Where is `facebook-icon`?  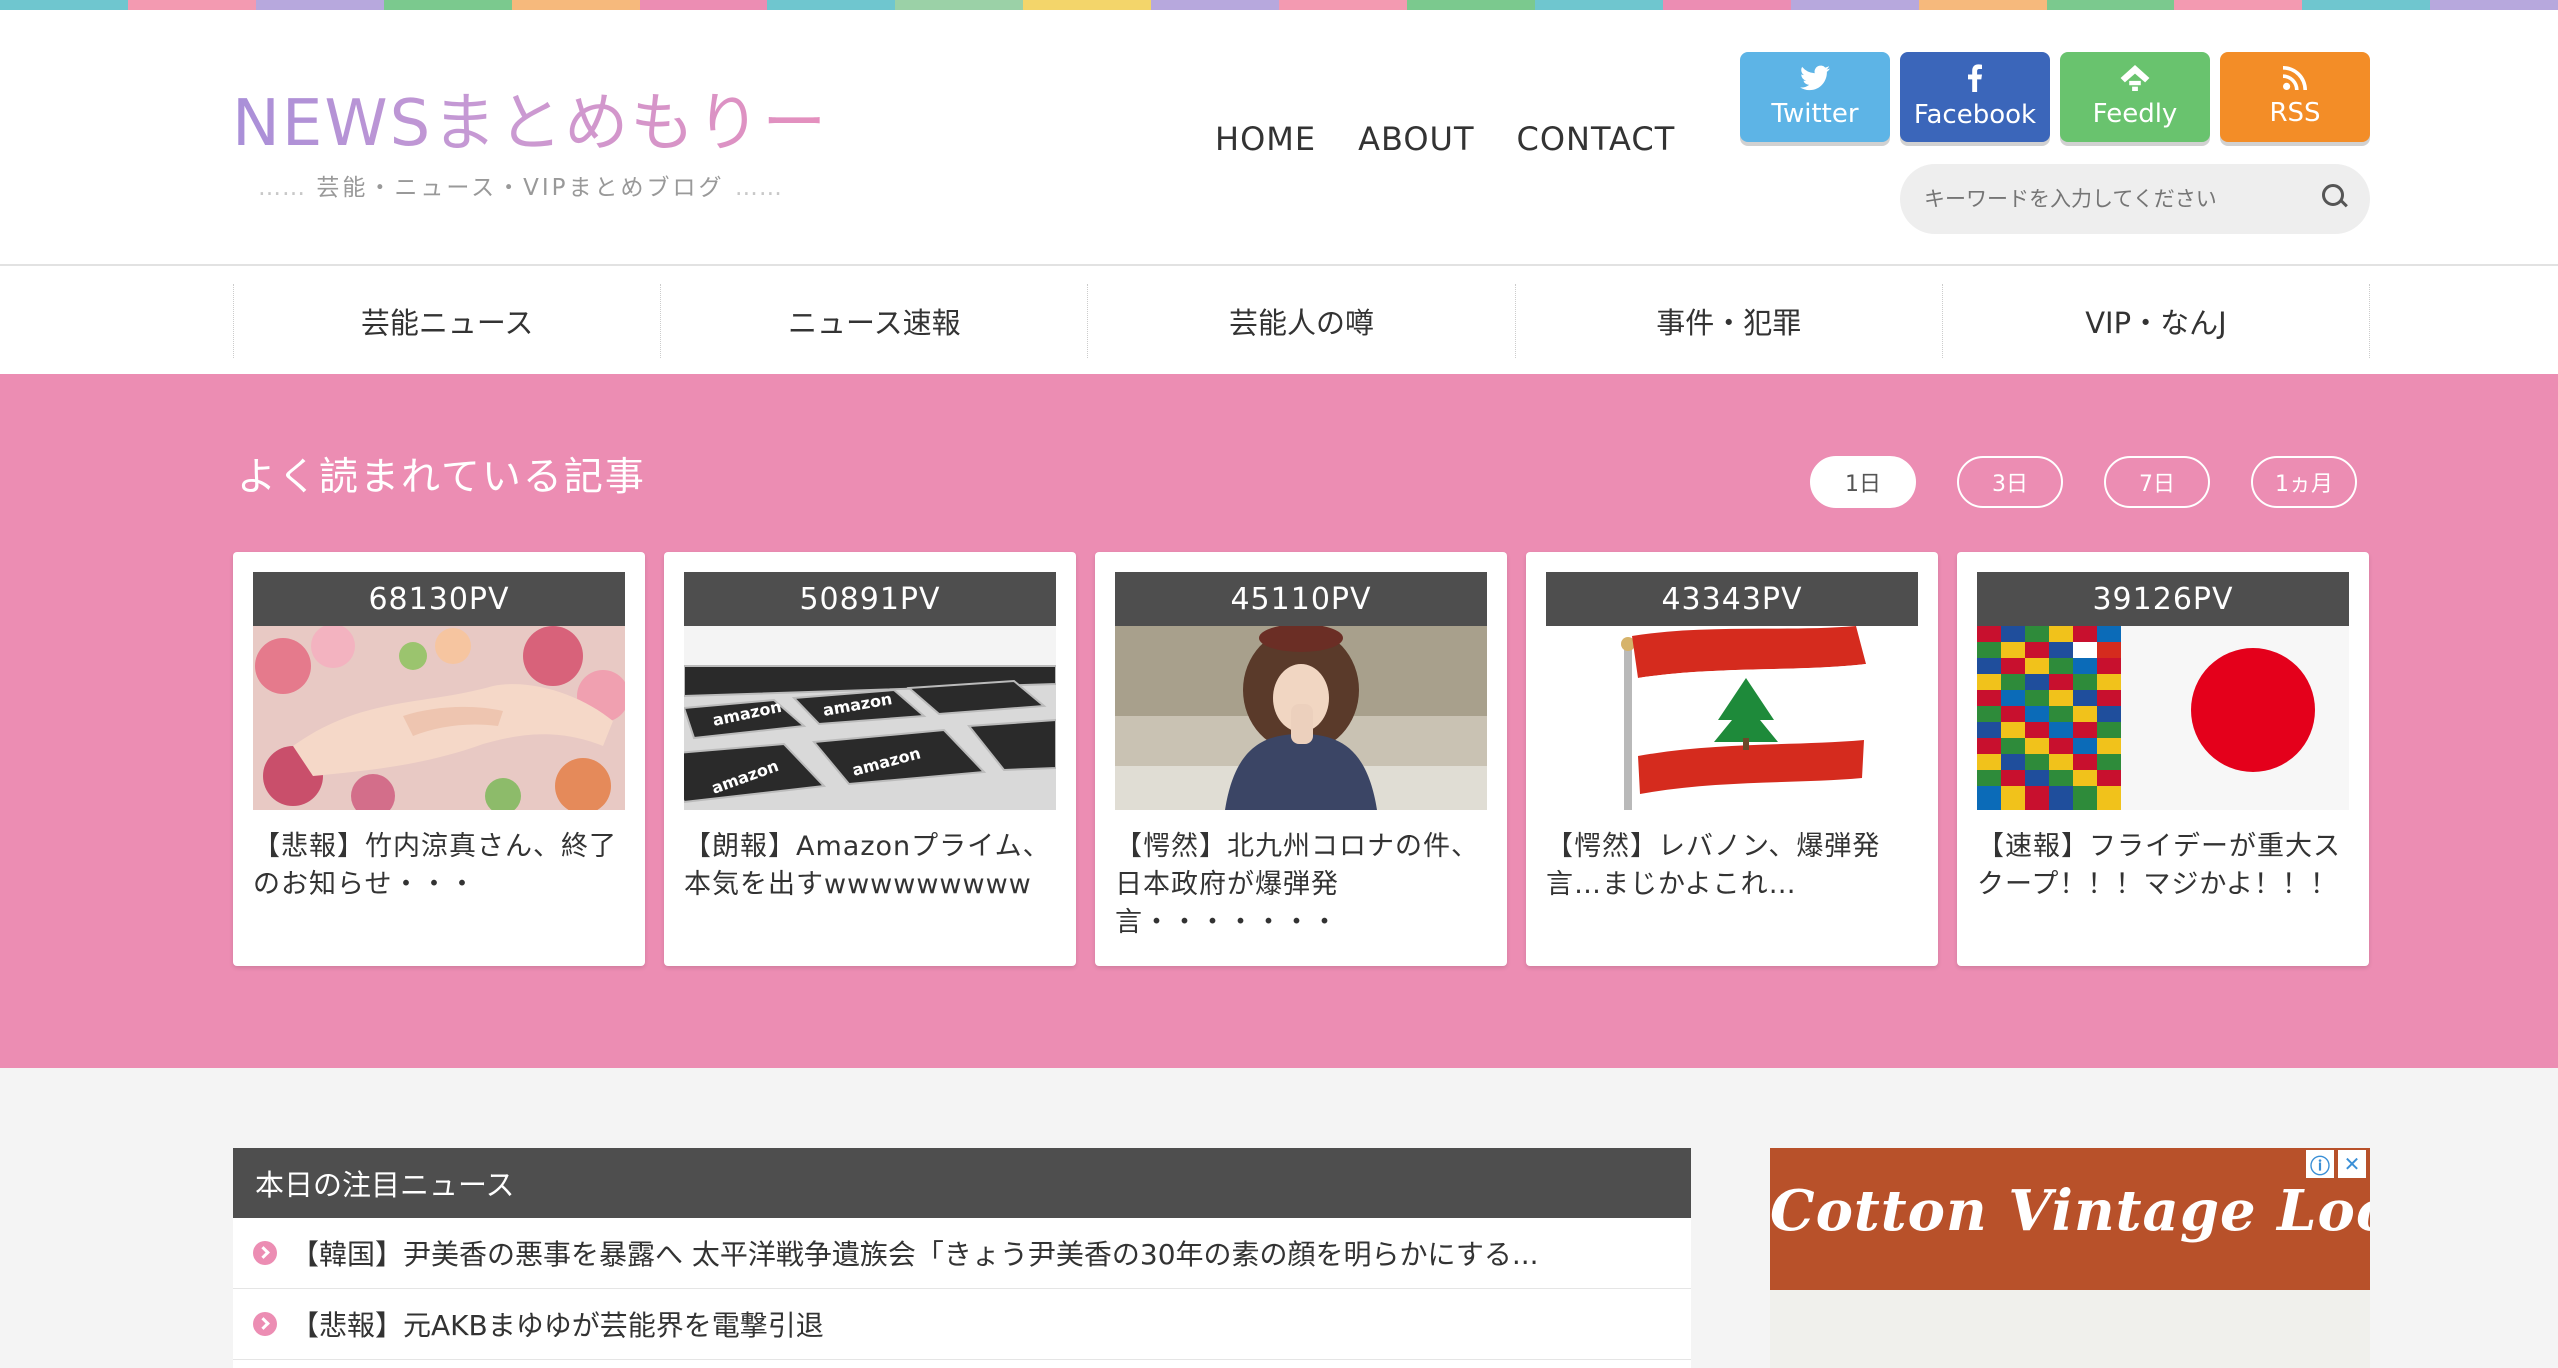 facebook-icon is located at coordinates (1975, 81).